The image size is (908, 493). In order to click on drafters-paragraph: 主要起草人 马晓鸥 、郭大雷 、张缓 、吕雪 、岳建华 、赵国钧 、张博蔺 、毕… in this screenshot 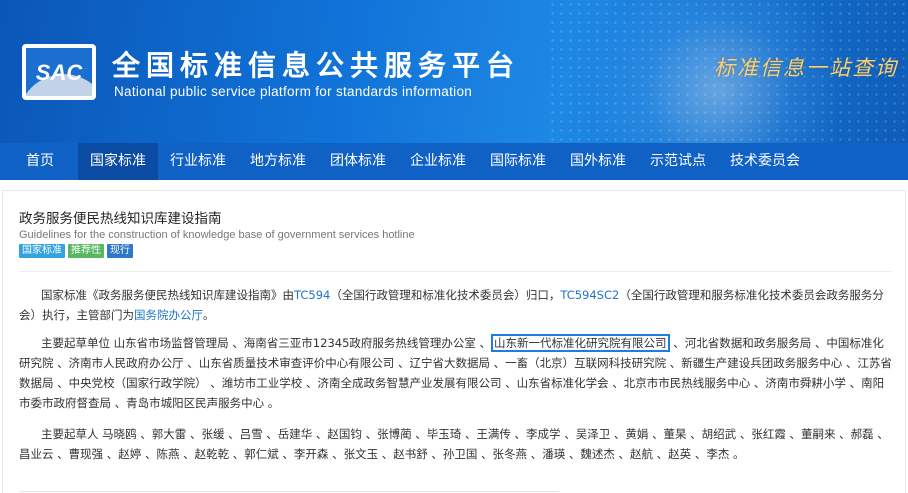, I will do `click(454, 444)`.